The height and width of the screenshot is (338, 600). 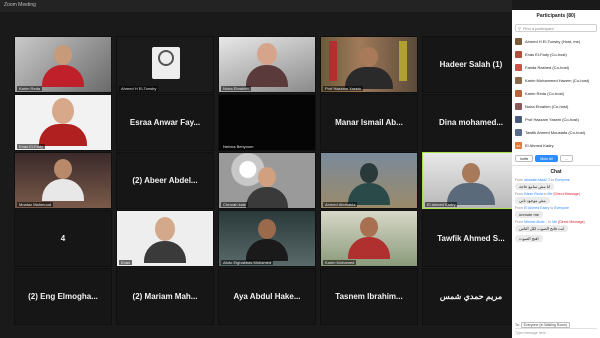 What do you see at coordinates (524, 158) in the screenshot?
I see `invite-button: Invite` at bounding box center [524, 158].